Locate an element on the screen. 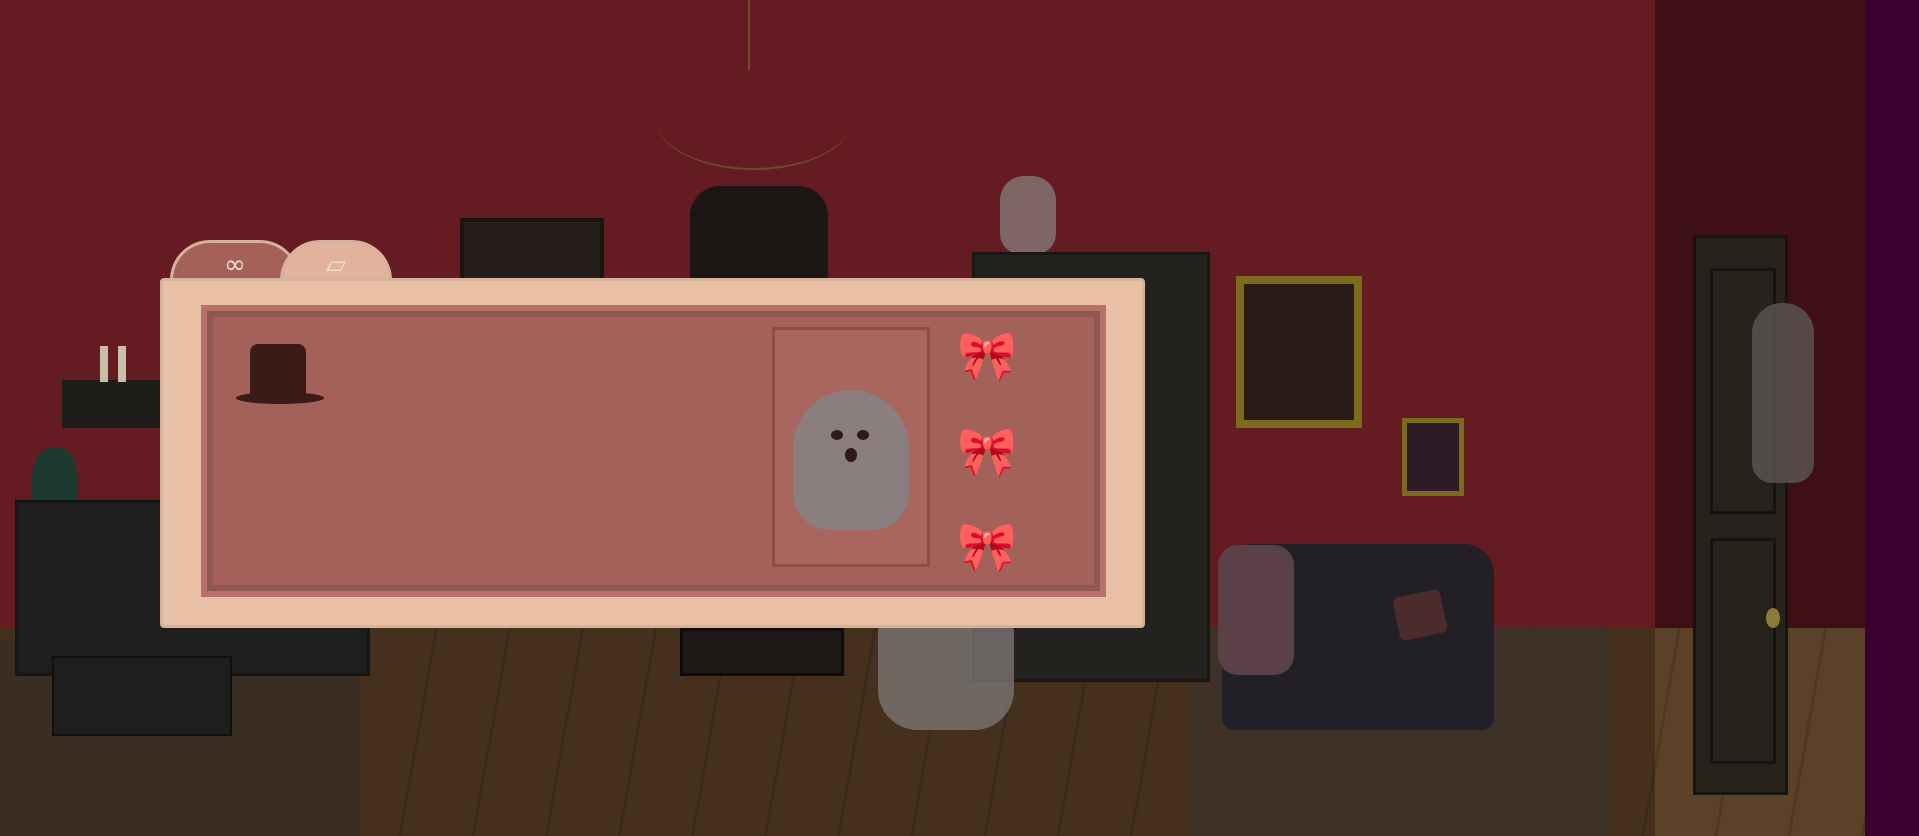  bow-slot-2: 🎀 is located at coordinates (987, 451).